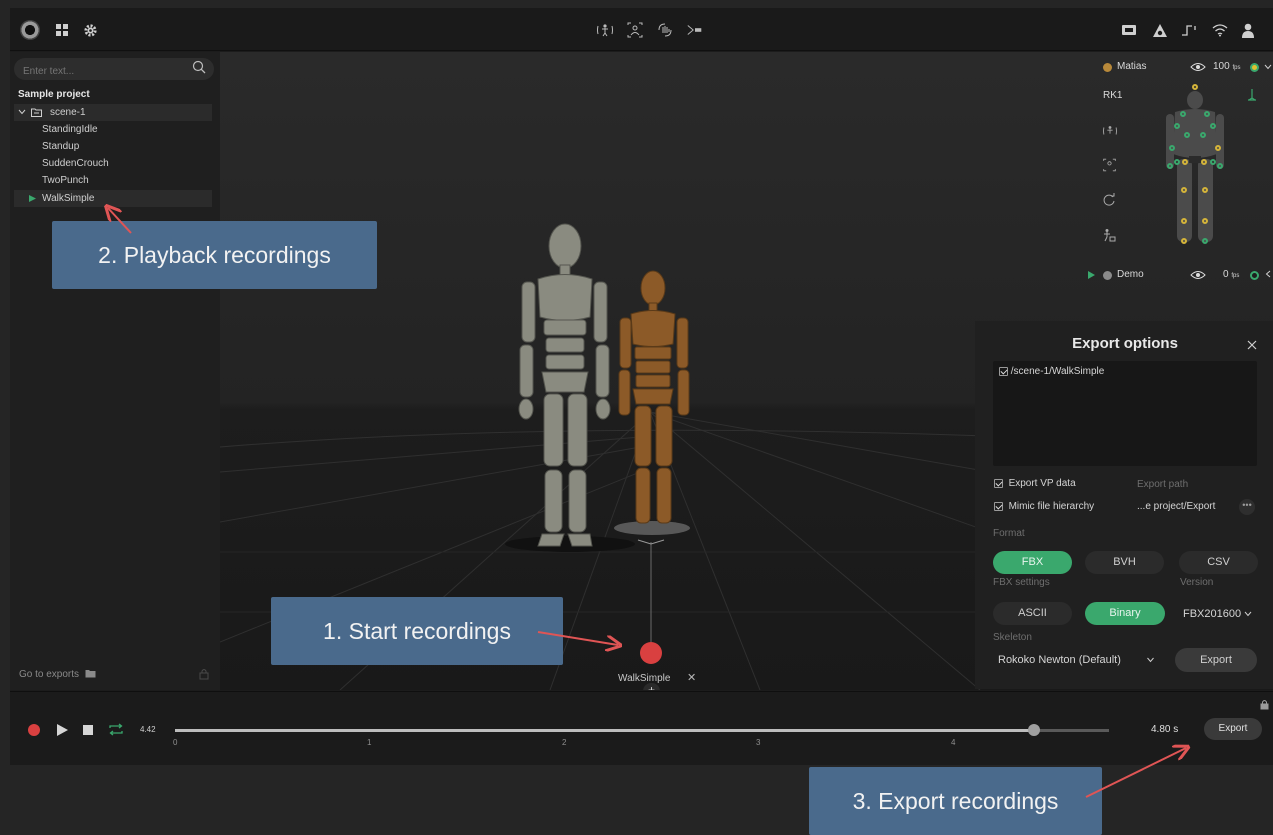  Describe the element at coordinates (695, 30) in the screenshot. I see `camera-stream-icon` at that location.